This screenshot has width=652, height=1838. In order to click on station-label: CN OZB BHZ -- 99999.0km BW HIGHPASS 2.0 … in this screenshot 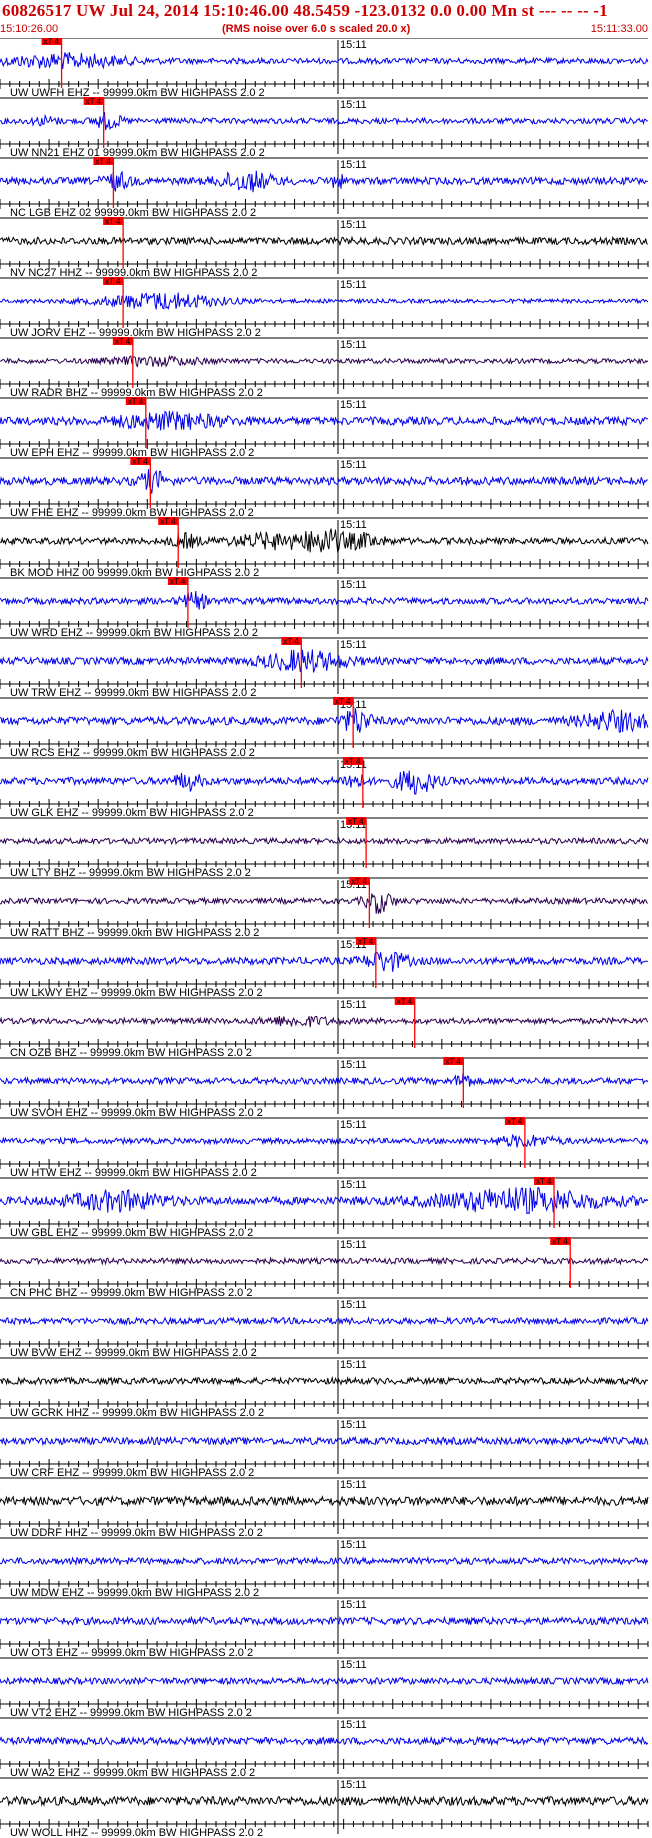, I will do `click(131, 1053)`.